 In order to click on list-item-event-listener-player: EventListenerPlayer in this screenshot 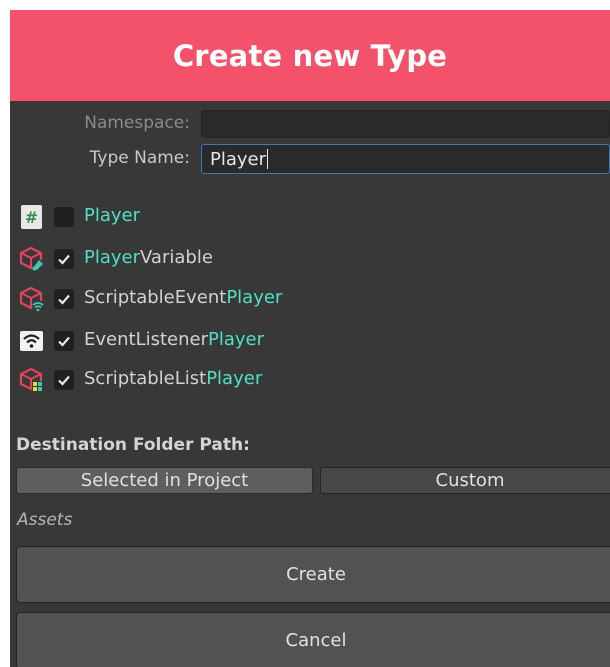, I will do `click(310, 341)`.